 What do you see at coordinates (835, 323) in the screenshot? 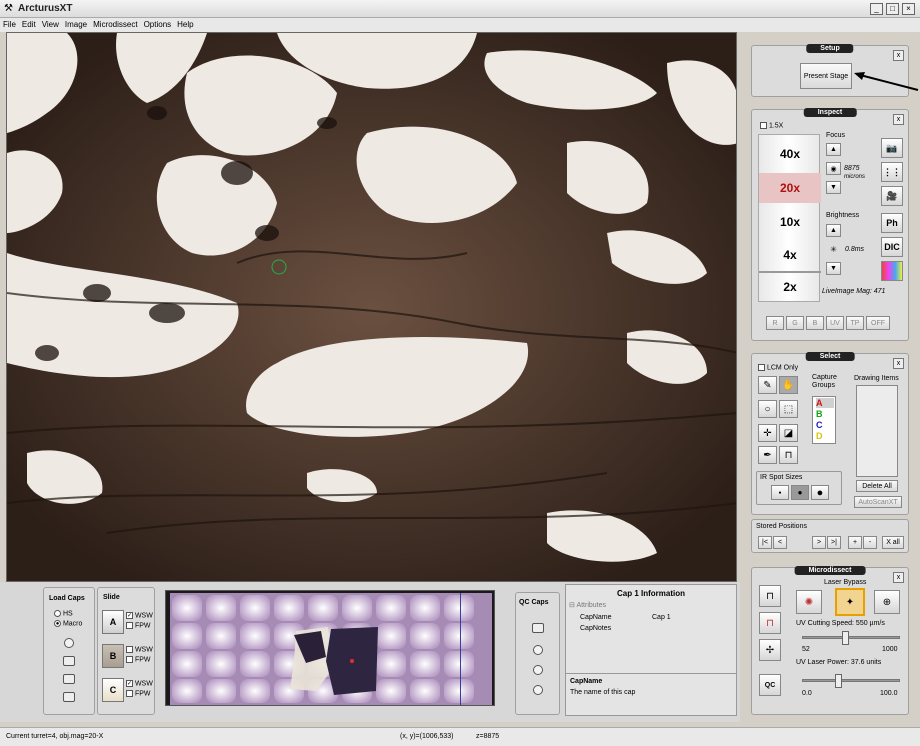
I see `filter-uv-button: UV` at bounding box center [835, 323].